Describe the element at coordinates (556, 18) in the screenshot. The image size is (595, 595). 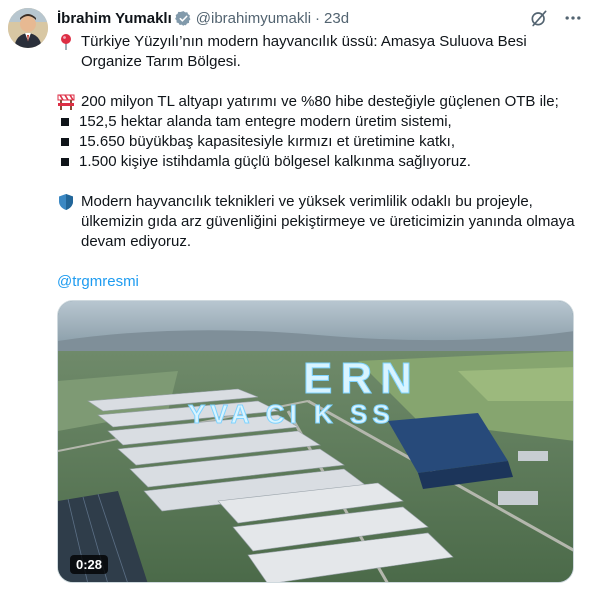
I see `tweet-actions-top` at that location.